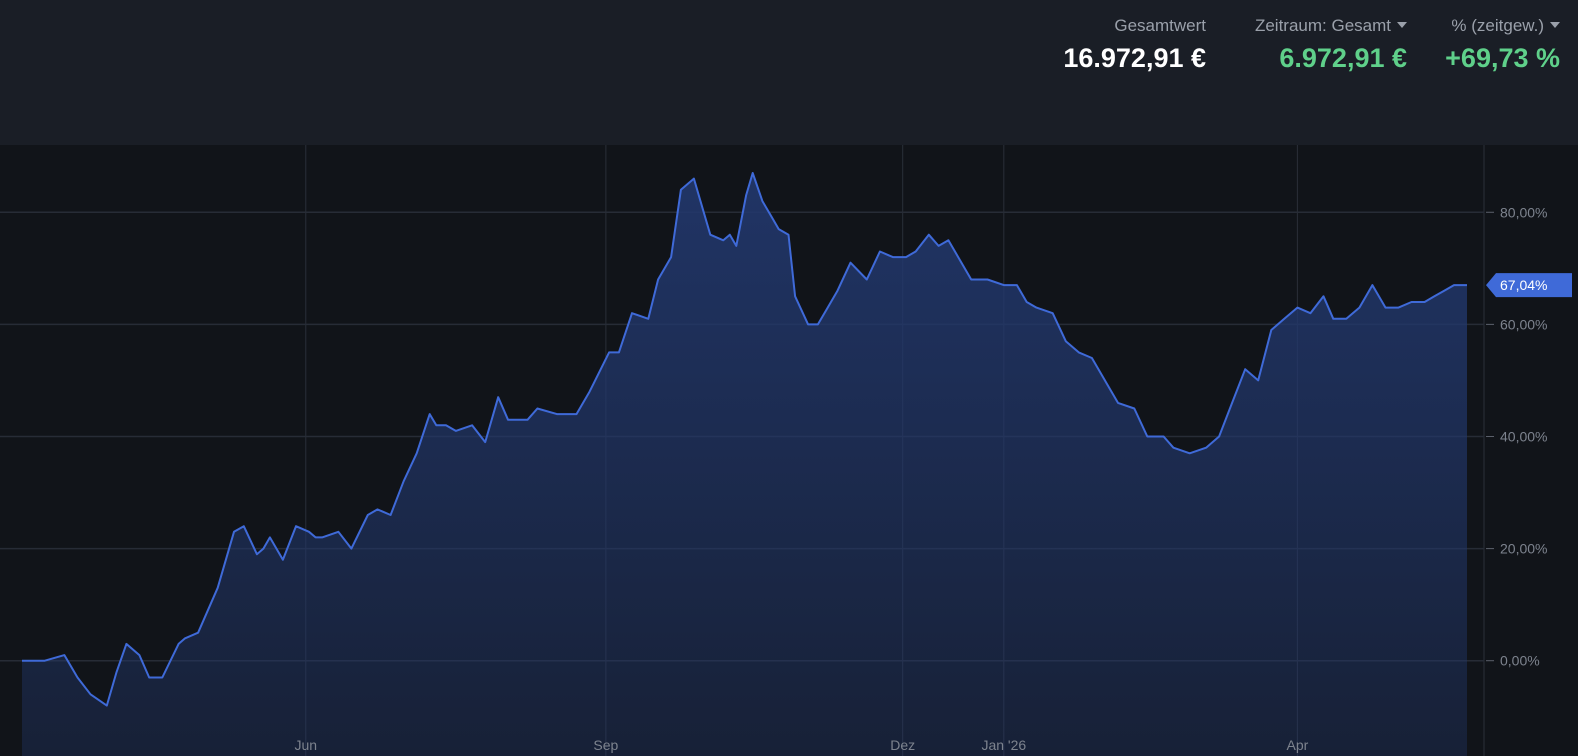 This screenshot has height=756, width=1578. I want to click on y-tick-label: 80,00%, so click(1523, 212).